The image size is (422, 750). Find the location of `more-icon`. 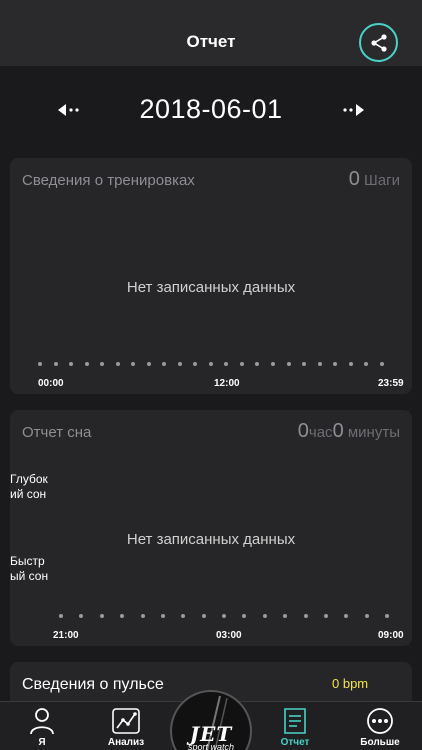

more-icon is located at coordinates (380, 721).